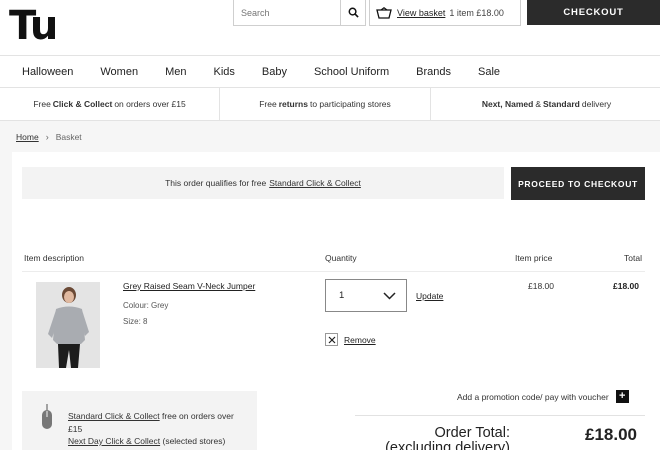 The height and width of the screenshot is (450, 660). I want to click on standard-click-collect-link: Standard Click & Collect, so click(114, 416).